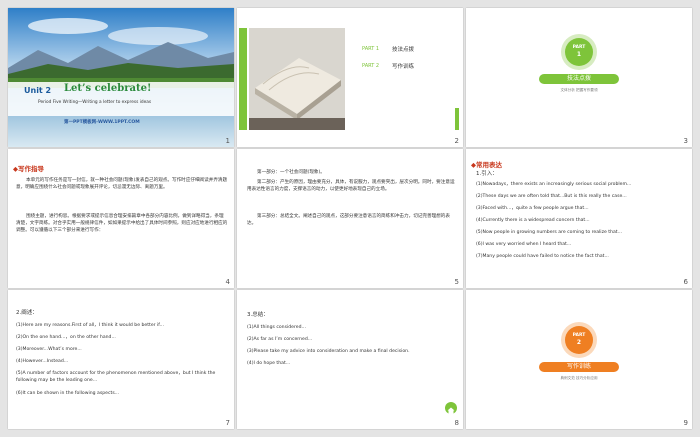 This screenshot has width=700, height=437. Describe the element at coordinates (451, 408) in the screenshot. I see `home-icon` at that location.